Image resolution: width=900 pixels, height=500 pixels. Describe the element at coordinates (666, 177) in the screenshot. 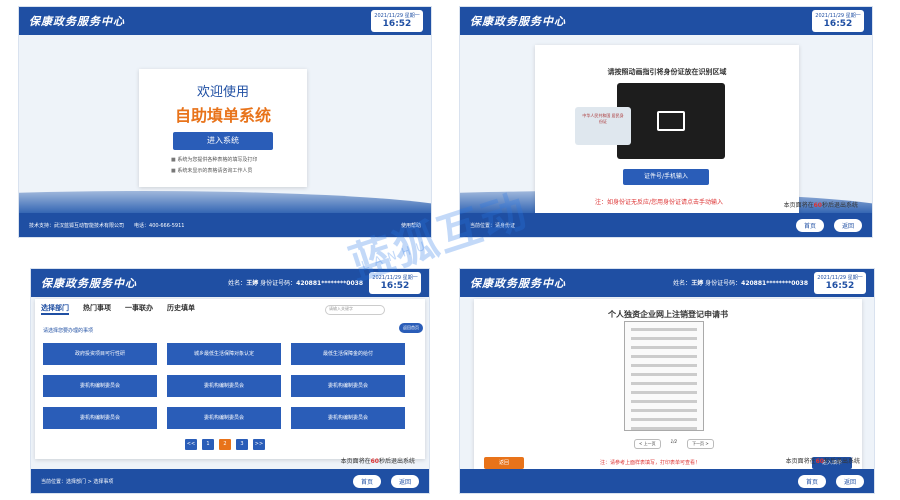

I see `manual-input-button: 证件号/手机输入` at that location.